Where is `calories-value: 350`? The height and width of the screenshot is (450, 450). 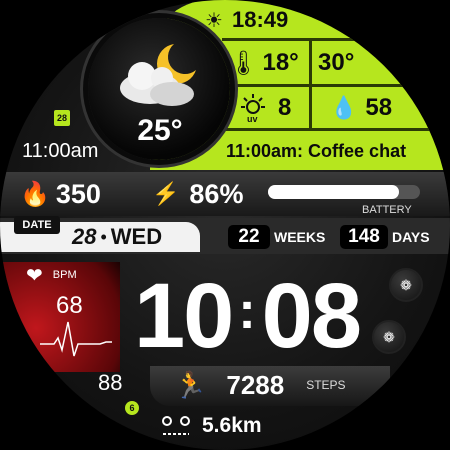 calories-value: 350 is located at coordinates (78, 193).